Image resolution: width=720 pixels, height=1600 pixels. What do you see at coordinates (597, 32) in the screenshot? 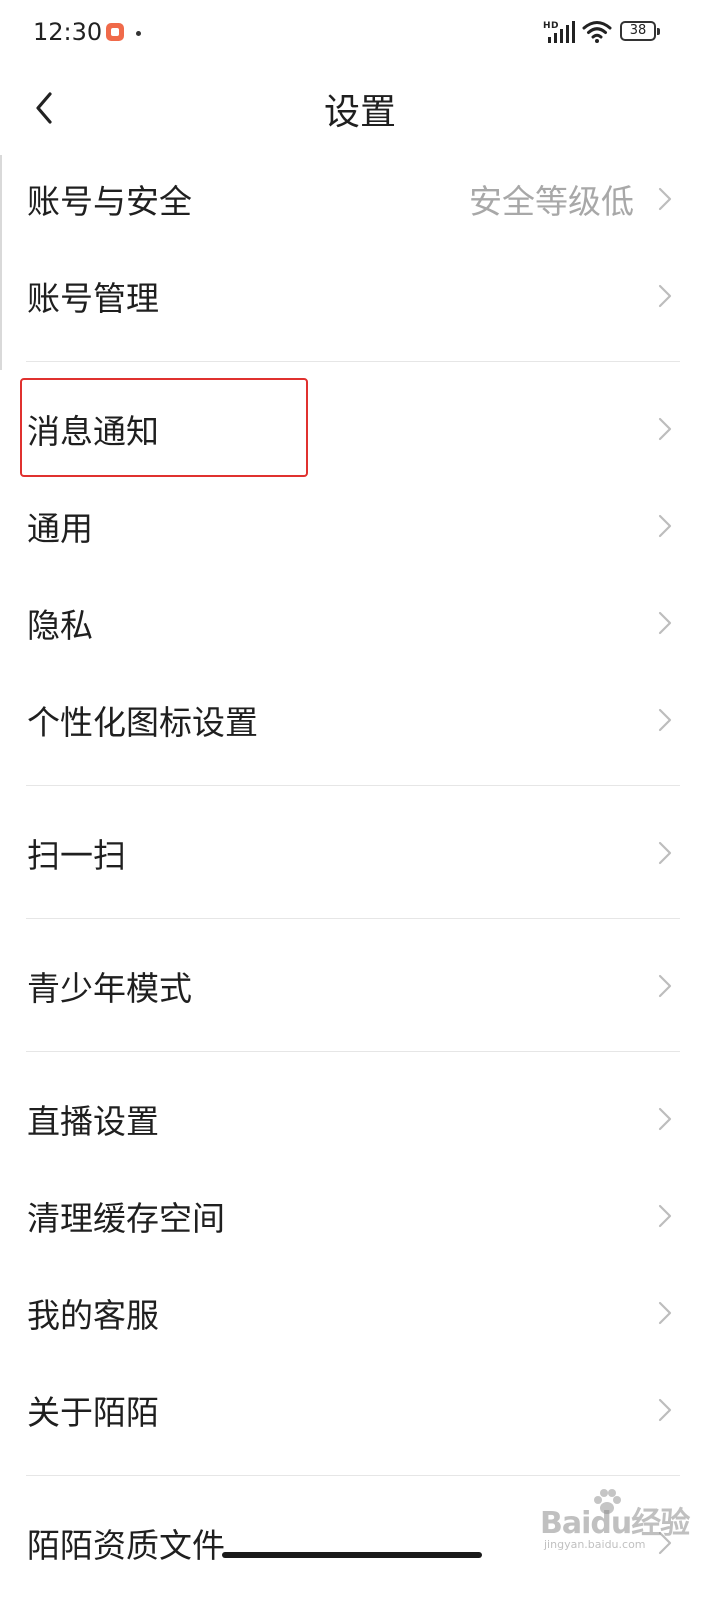
I see `wifi-icon` at bounding box center [597, 32].